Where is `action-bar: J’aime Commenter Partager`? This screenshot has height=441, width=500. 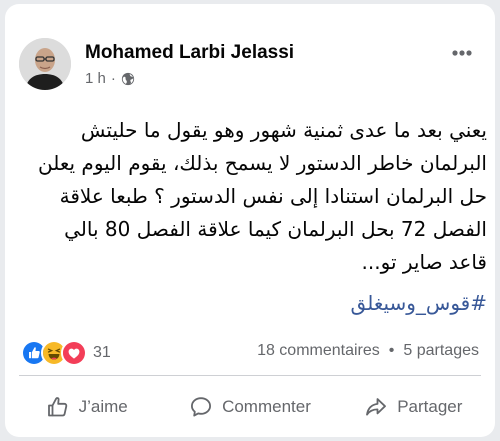 action-bar: J’aime Commenter Partager is located at coordinates (250, 407).